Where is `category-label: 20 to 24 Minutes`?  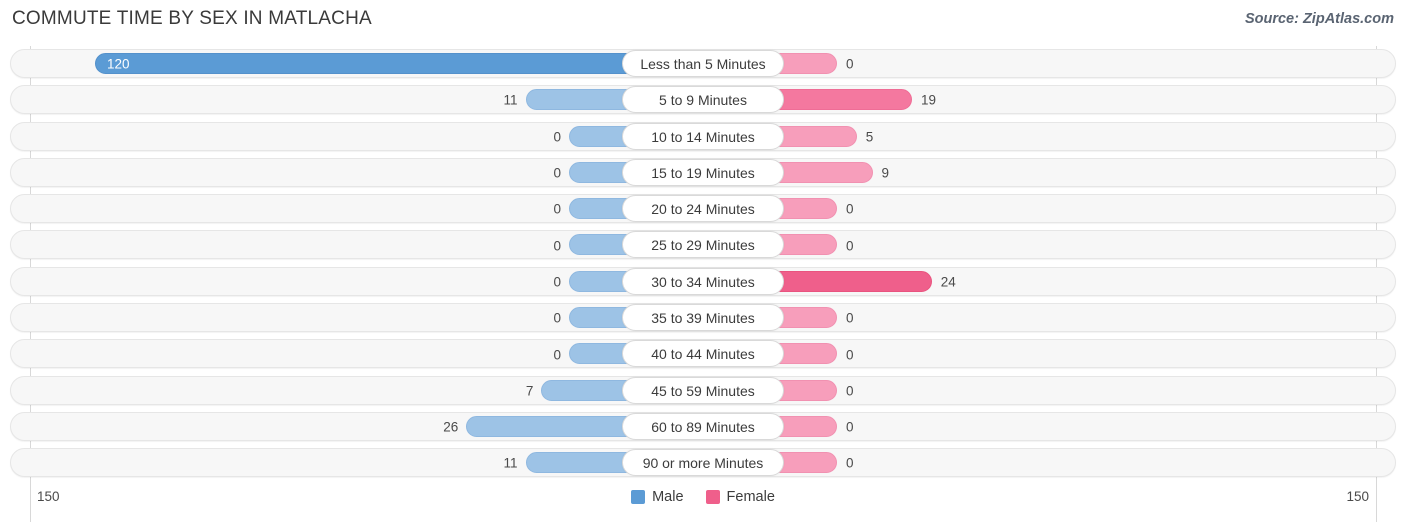 category-label: 20 to 24 Minutes is located at coordinates (703, 209).